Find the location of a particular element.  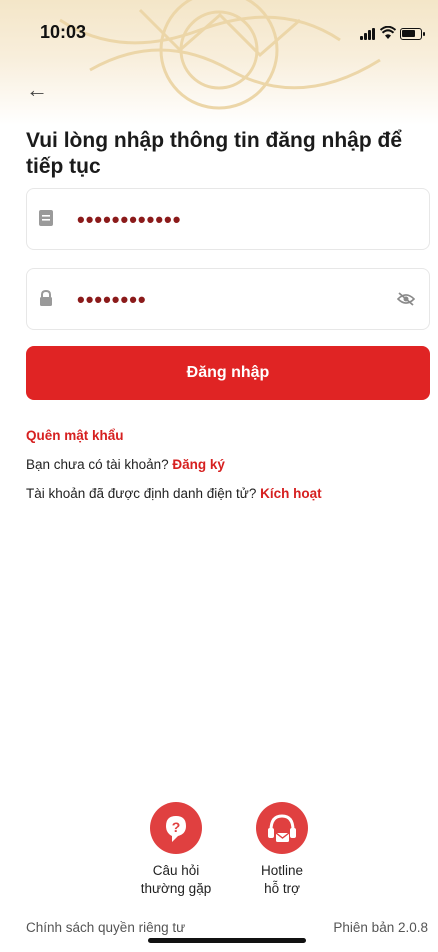

status-time: 10:03 is located at coordinates (63, 32).